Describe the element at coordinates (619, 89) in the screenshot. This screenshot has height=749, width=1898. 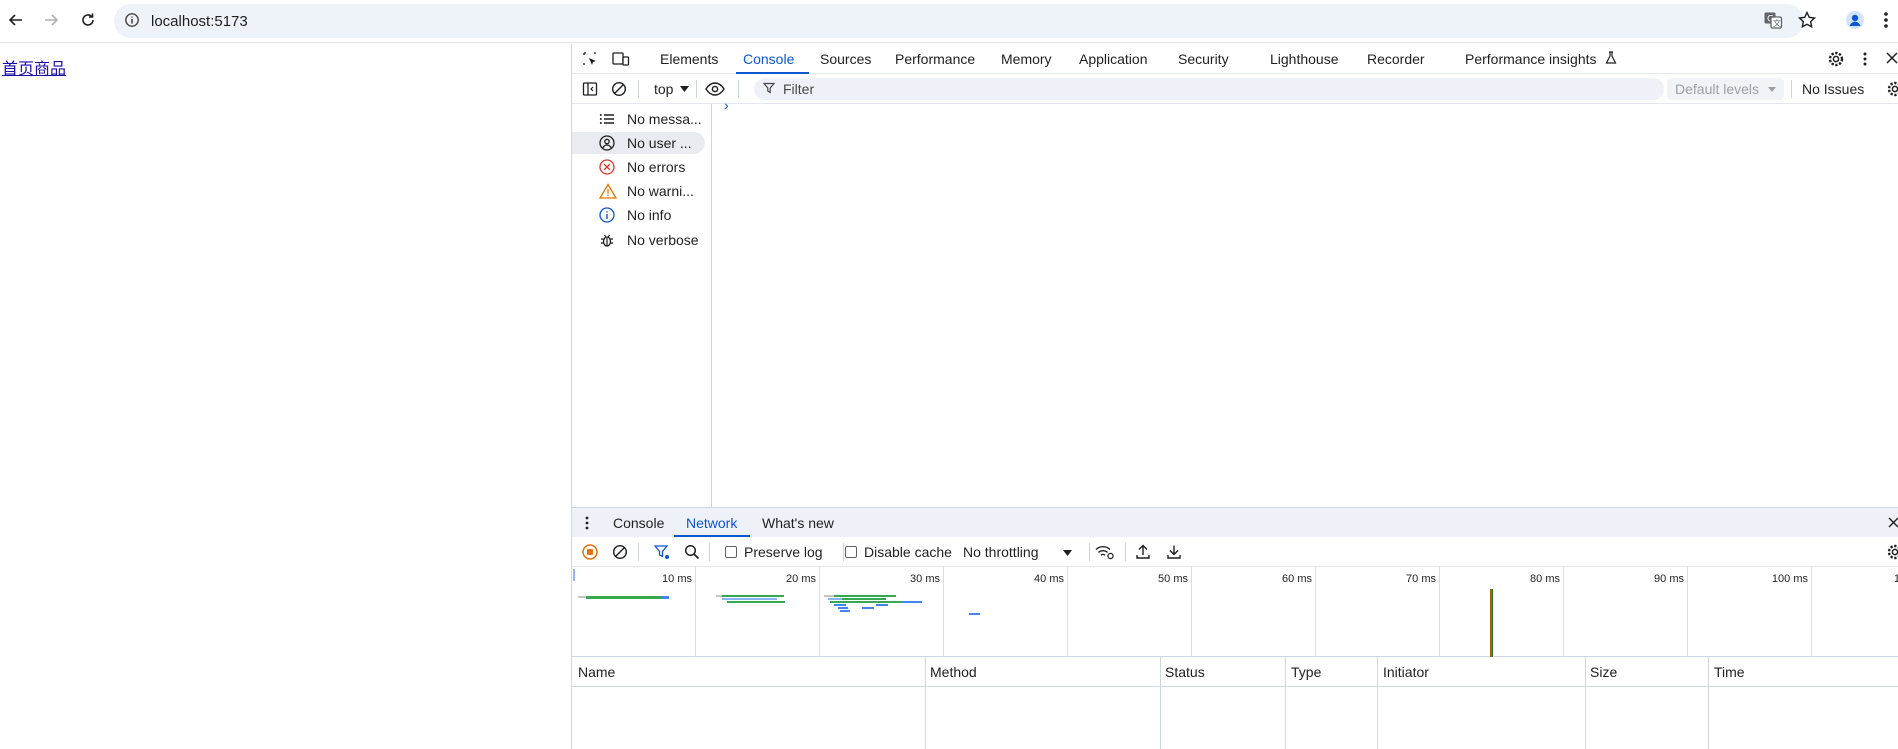
I see `clear-console-icon` at that location.